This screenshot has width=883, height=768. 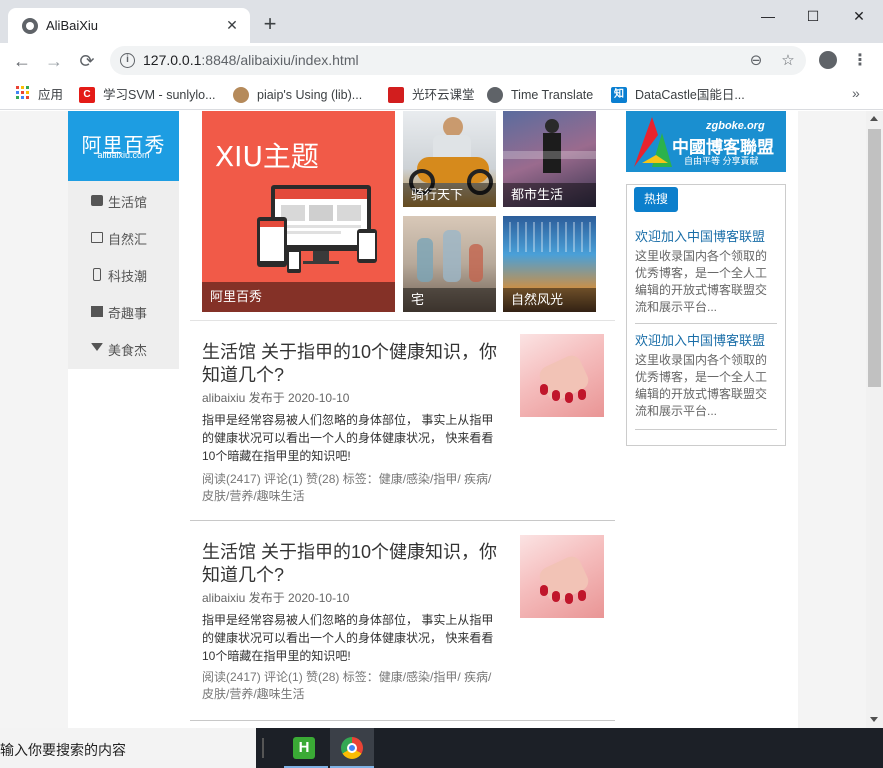 I want to click on city-lights, so click(x=549, y=155).